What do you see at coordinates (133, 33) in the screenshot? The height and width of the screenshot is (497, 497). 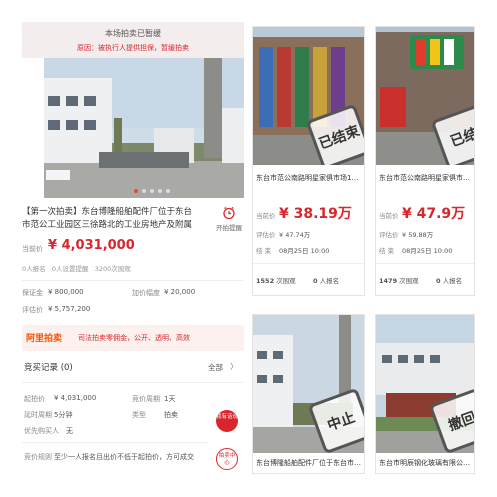 I see `banner-title: 本场拍卖已暂缓` at bounding box center [133, 33].